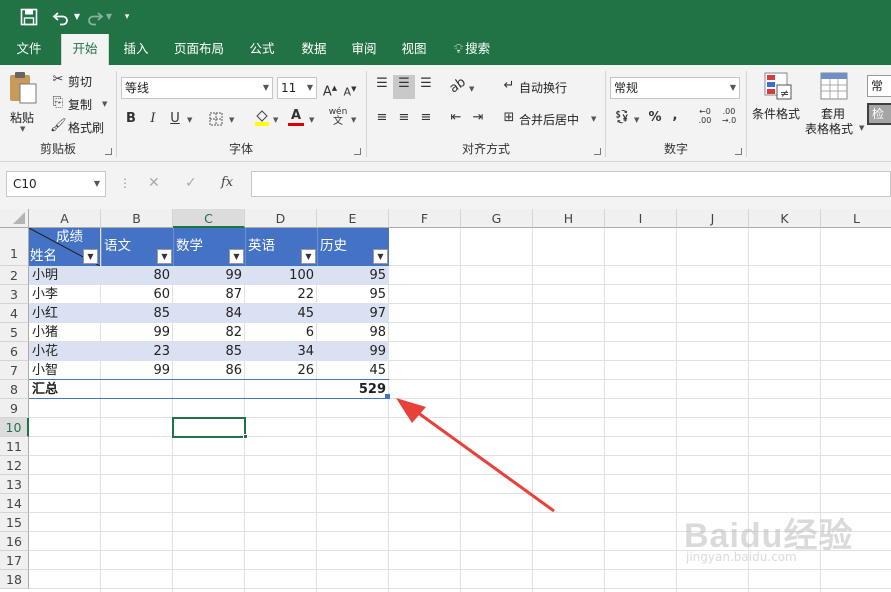  I want to click on score-cell: 87, so click(209, 294).